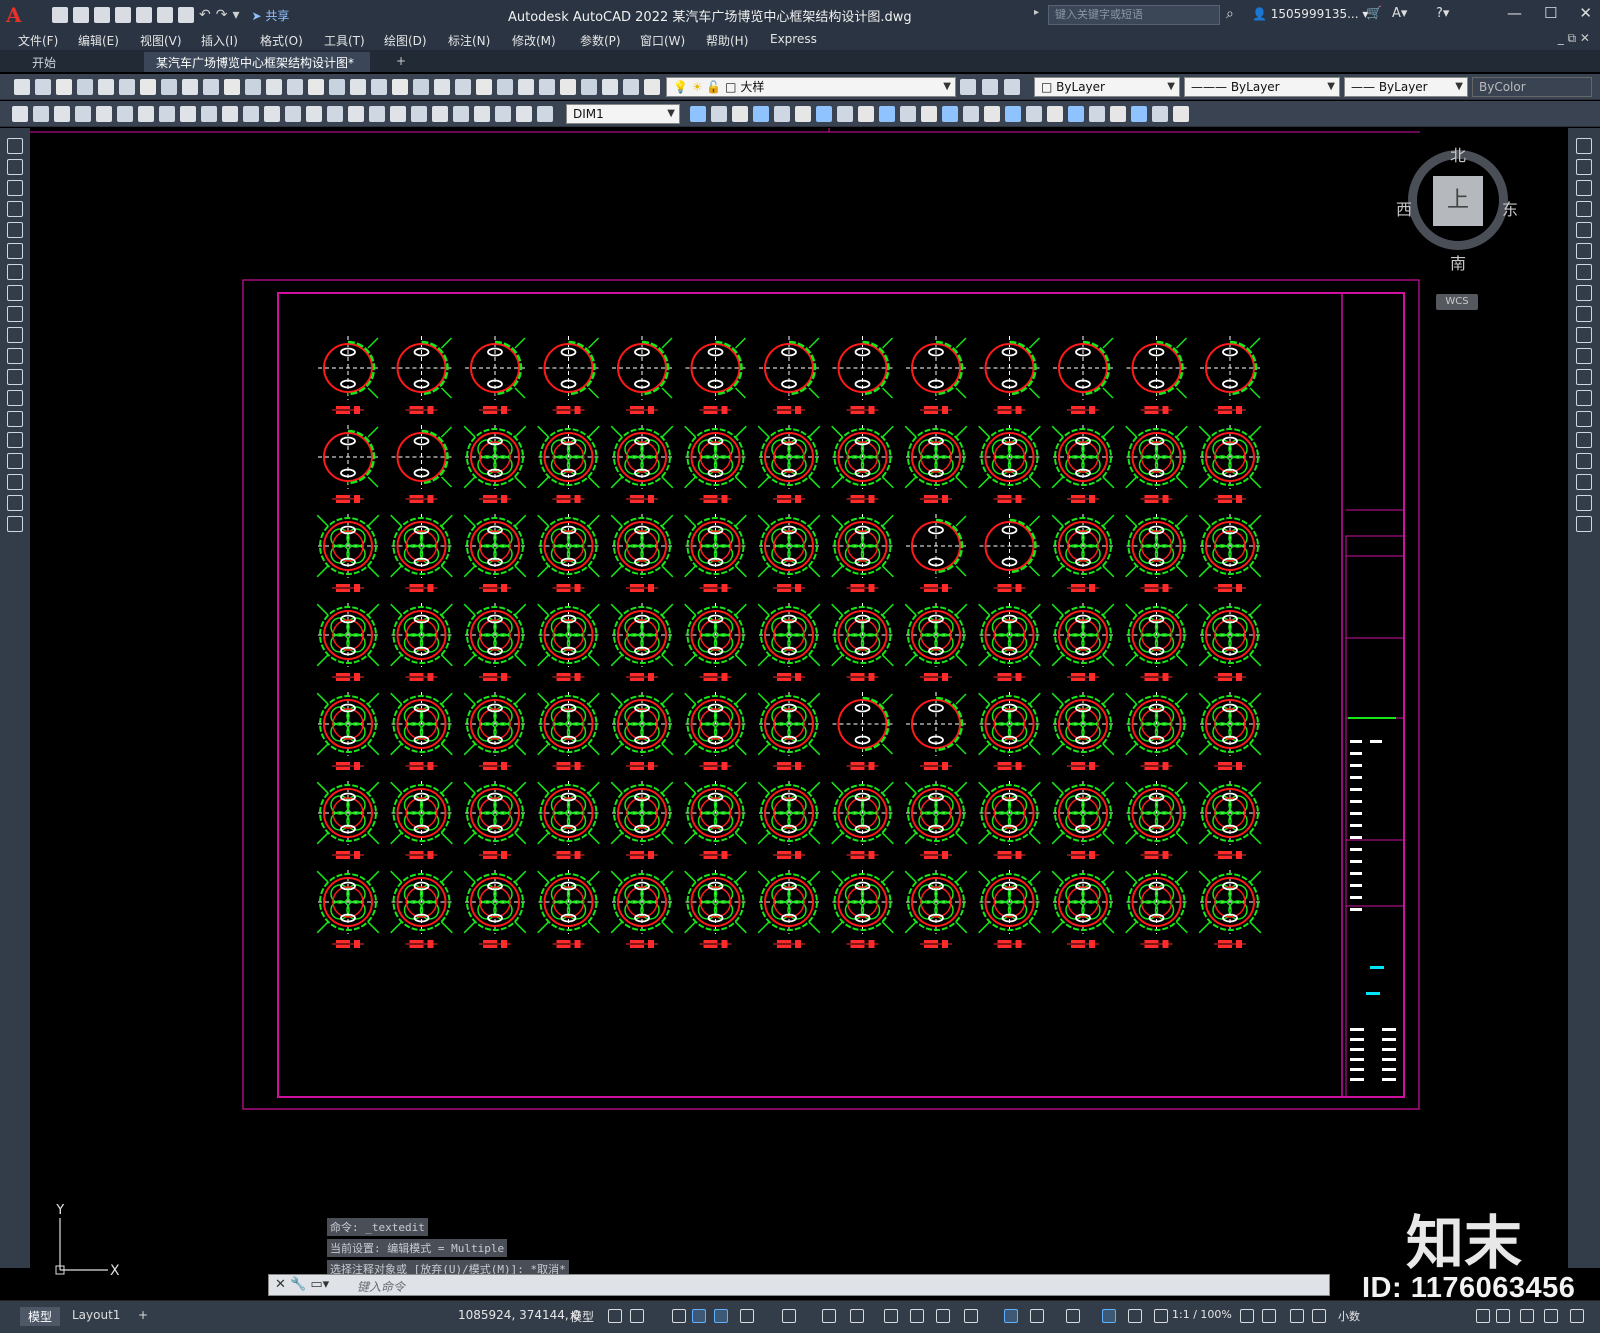 The image size is (1600, 1333). What do you see at coordinates (1458, 154) in the screenshot?
I see `compass-north: 北` at bounding box center [1458, 154].